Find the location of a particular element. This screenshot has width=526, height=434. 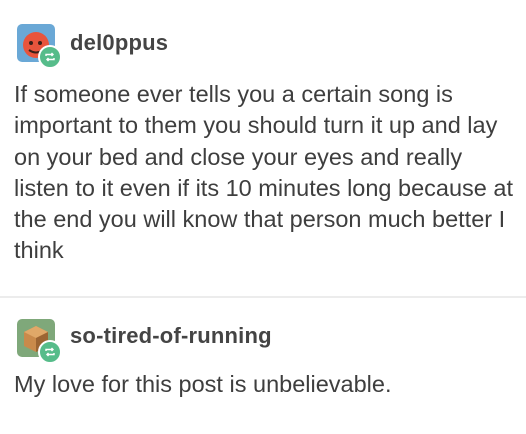

username: so-tired-of-running is located at coordinates (171, 336).